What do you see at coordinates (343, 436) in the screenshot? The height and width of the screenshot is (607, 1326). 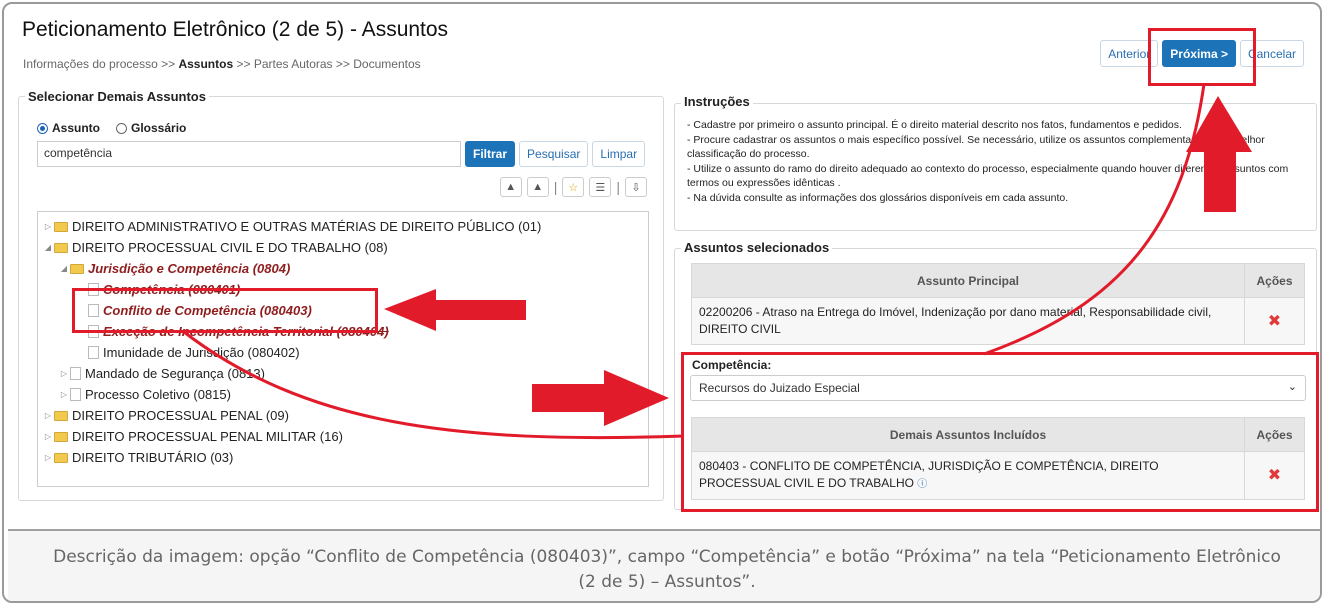 I see `tree-node: ▷ DIREITO PROCESSUAL PENAL MILITAR (16)` at bounding box center [343, 436].